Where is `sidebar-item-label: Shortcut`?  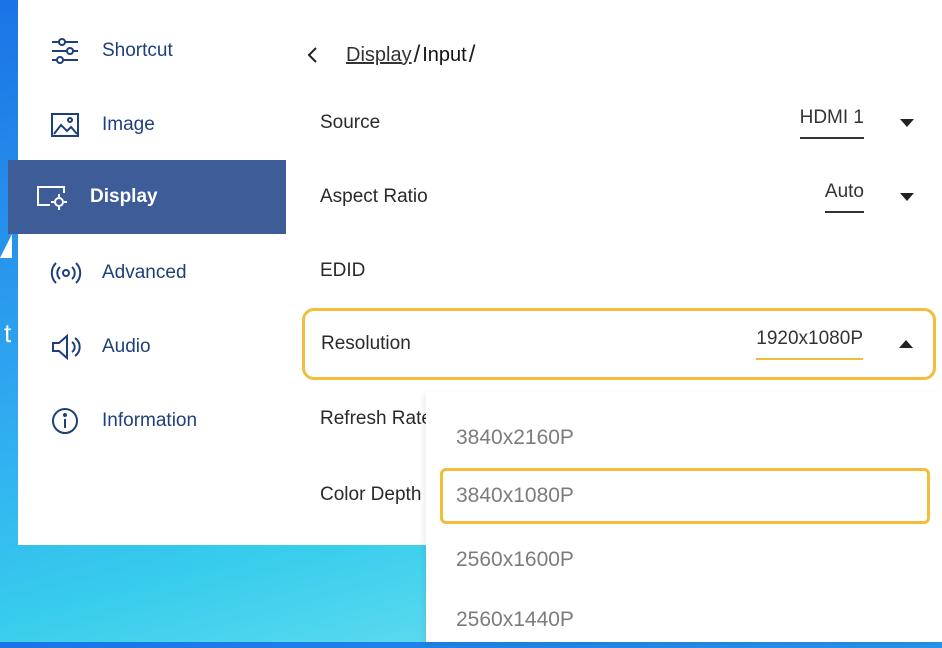 sidebar-item-label: Shortcut is located at coordinates (137, 50).